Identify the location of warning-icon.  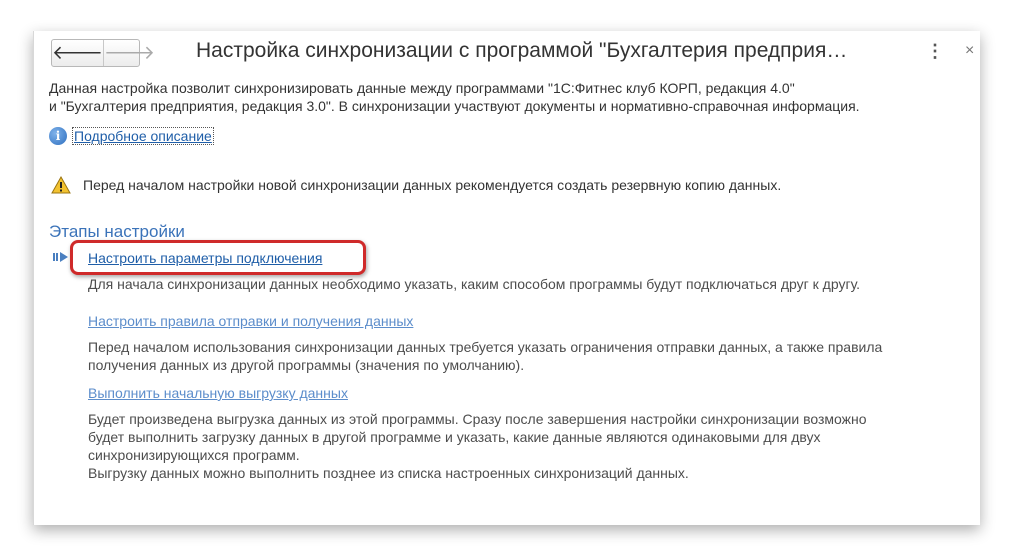
(61, 185).